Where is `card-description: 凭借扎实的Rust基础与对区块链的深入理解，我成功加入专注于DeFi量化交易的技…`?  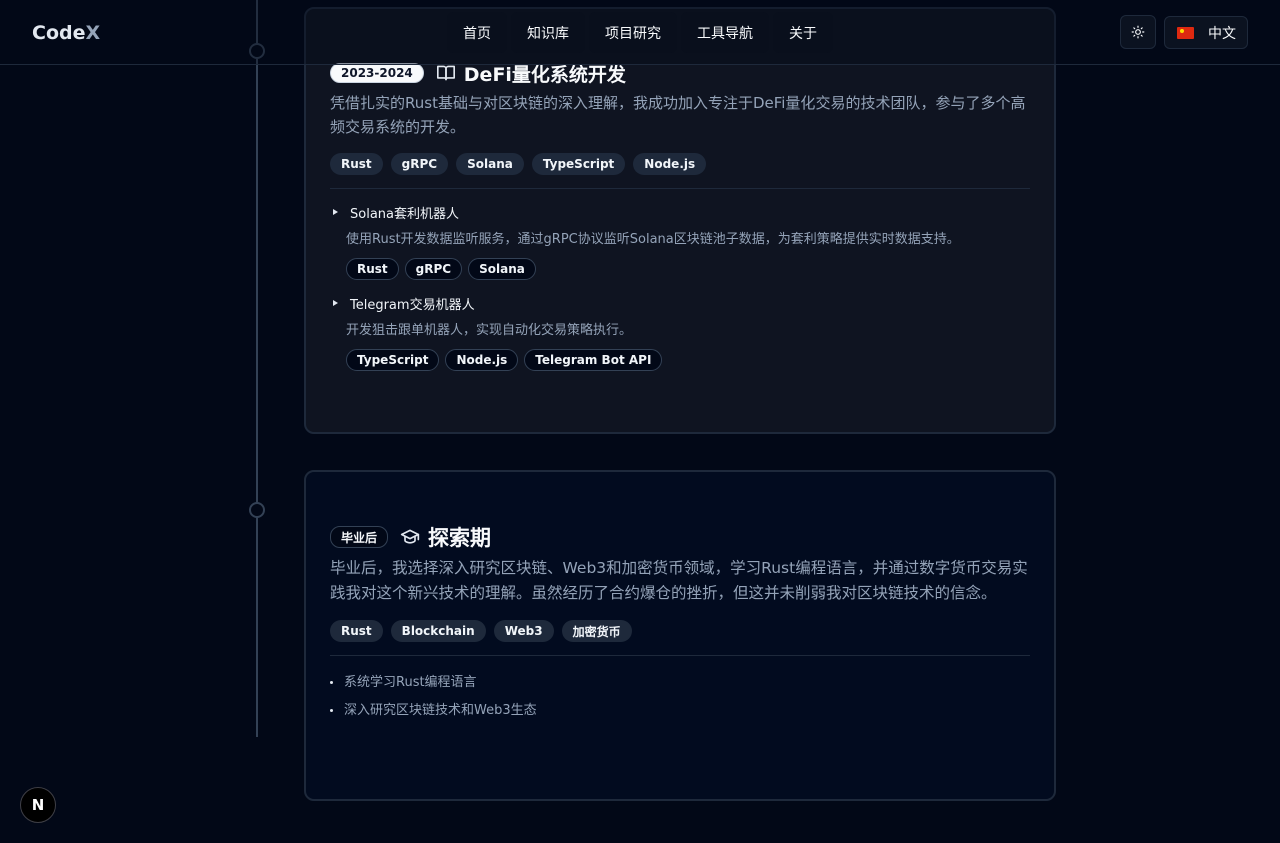
card-description: 凭借扎实的Rust基础与对区块链的深入理解，我成功加入专注于DeFi量化交易的技… is located at coordinates (678, 115).